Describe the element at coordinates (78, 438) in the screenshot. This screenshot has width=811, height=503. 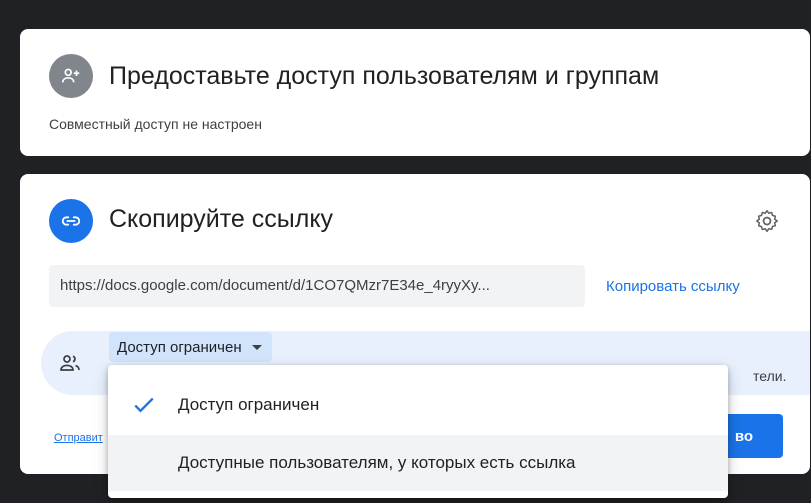
I see `send-feedback-link: Отправит` at that location.